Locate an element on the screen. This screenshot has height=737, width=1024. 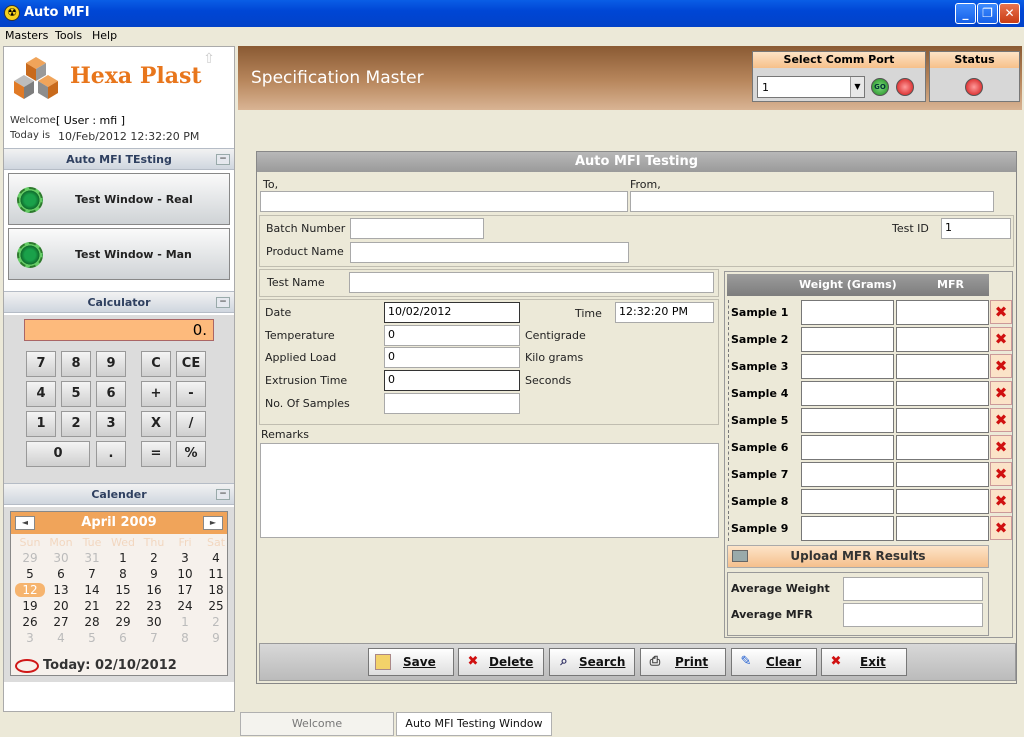
calendar-day: 8 is located at coordinates (123, 574).